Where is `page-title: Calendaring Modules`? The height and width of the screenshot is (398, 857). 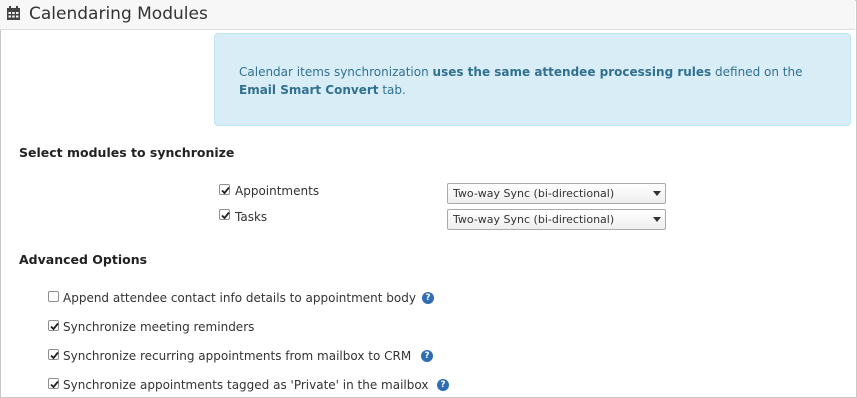 page-title: Calendaring Modules is located at coordinates (118, 14).